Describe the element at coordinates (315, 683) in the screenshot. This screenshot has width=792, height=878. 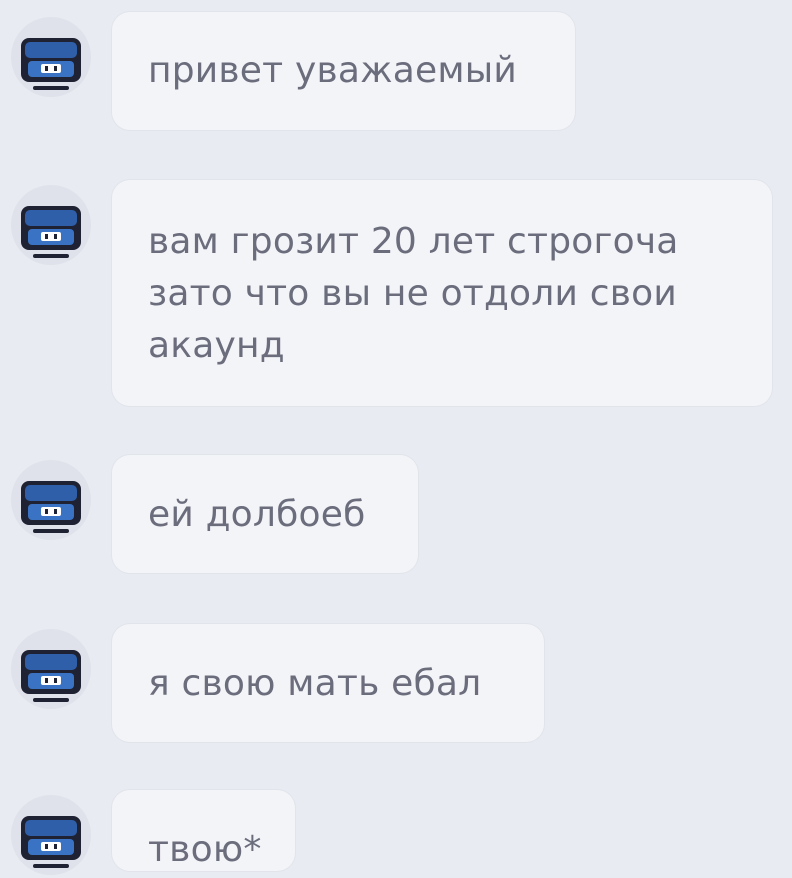
I see `message-text: я свою мать ебал` at that location.